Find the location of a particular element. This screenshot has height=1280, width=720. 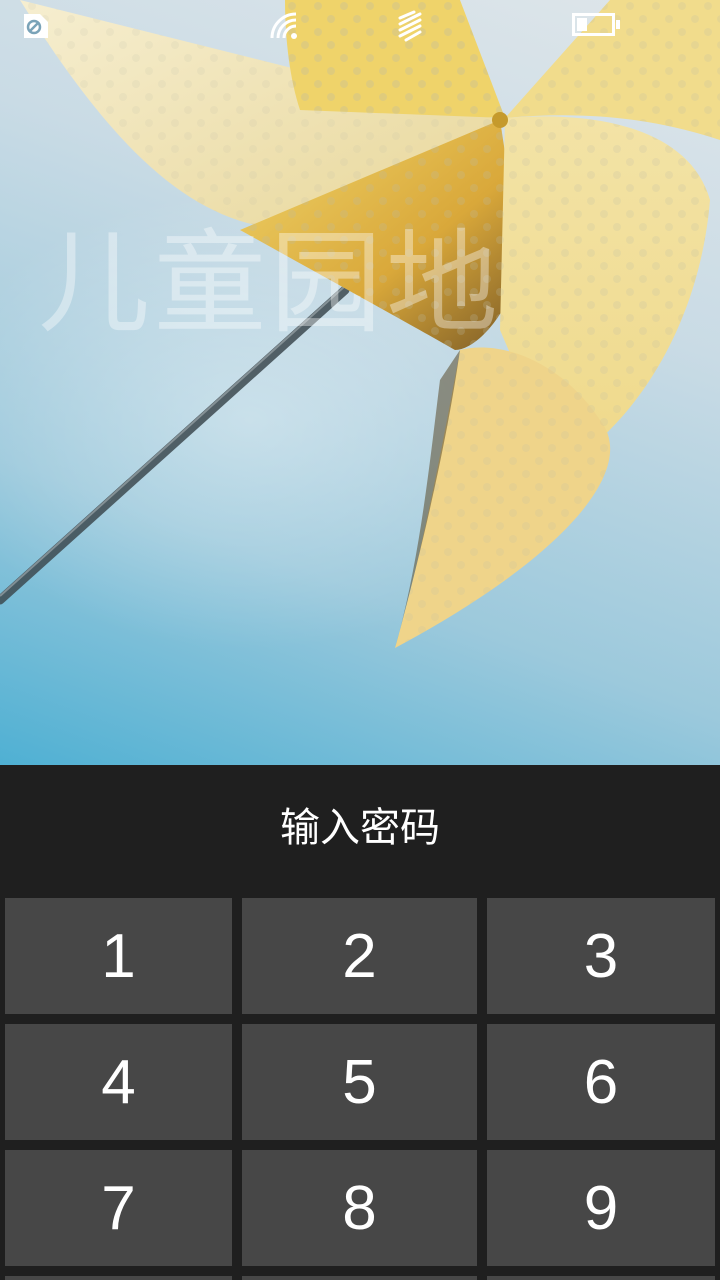

enter-password-prompt: 输入密码 is located at coordinates (360, 828).